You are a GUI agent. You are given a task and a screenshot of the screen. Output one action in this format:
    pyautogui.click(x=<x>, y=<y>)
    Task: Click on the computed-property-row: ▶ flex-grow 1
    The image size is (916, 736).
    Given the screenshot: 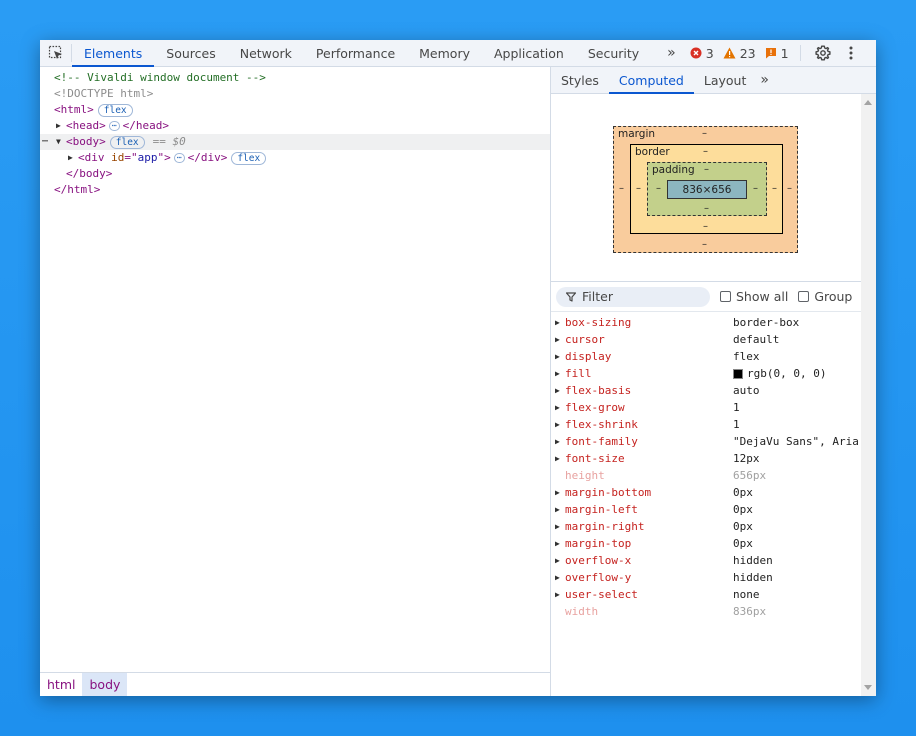 What is the action you would take?
    pyautogui.click(x=706, y=407)
    